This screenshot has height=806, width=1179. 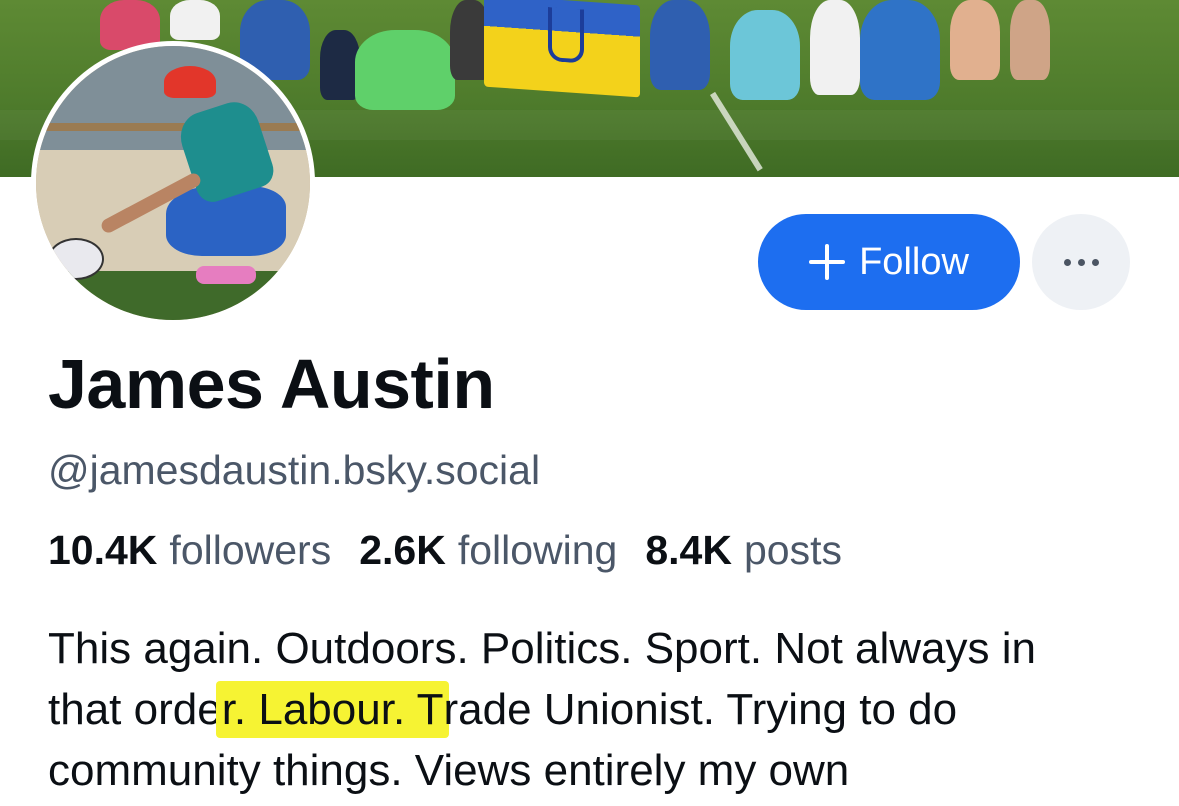 I want to click on followers-stat: 10.4K followers, so click(x=189, y=550).